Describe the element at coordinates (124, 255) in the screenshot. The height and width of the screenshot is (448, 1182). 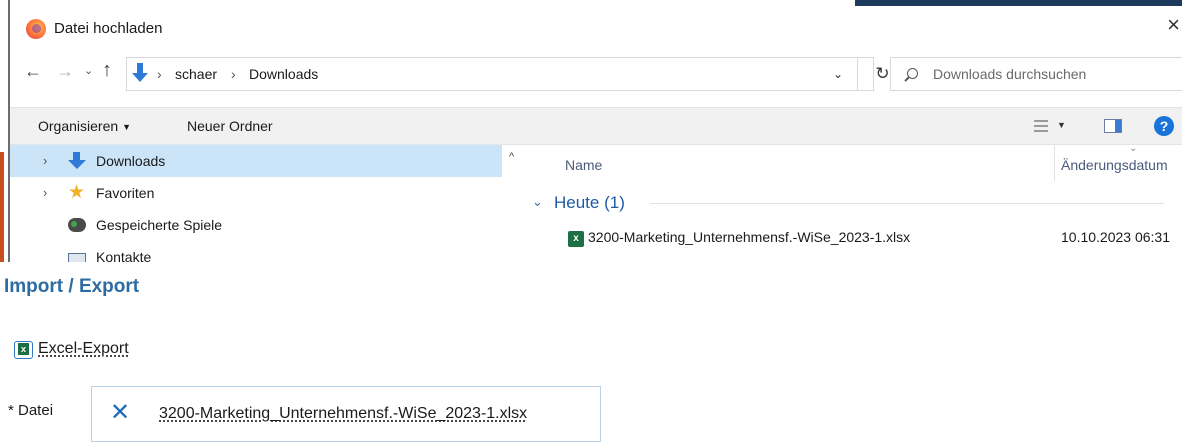
I see `nav-item-label: Kontakte` at that location.